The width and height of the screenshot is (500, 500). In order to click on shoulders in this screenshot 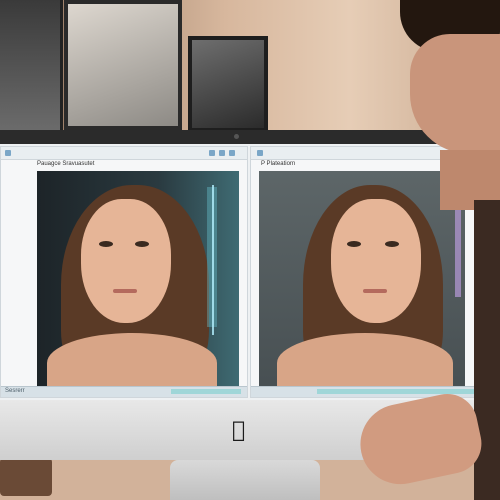, I will do `click(132, 363)`.